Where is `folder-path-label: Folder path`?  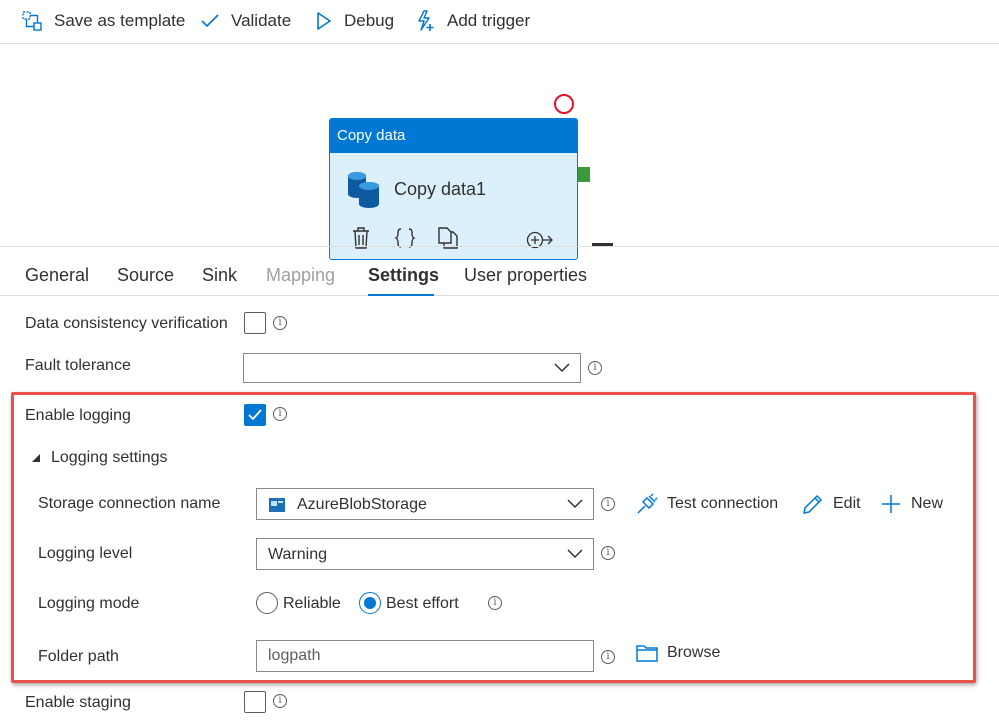 folder-path-label: Folder path is located at coordinates (78, 656).